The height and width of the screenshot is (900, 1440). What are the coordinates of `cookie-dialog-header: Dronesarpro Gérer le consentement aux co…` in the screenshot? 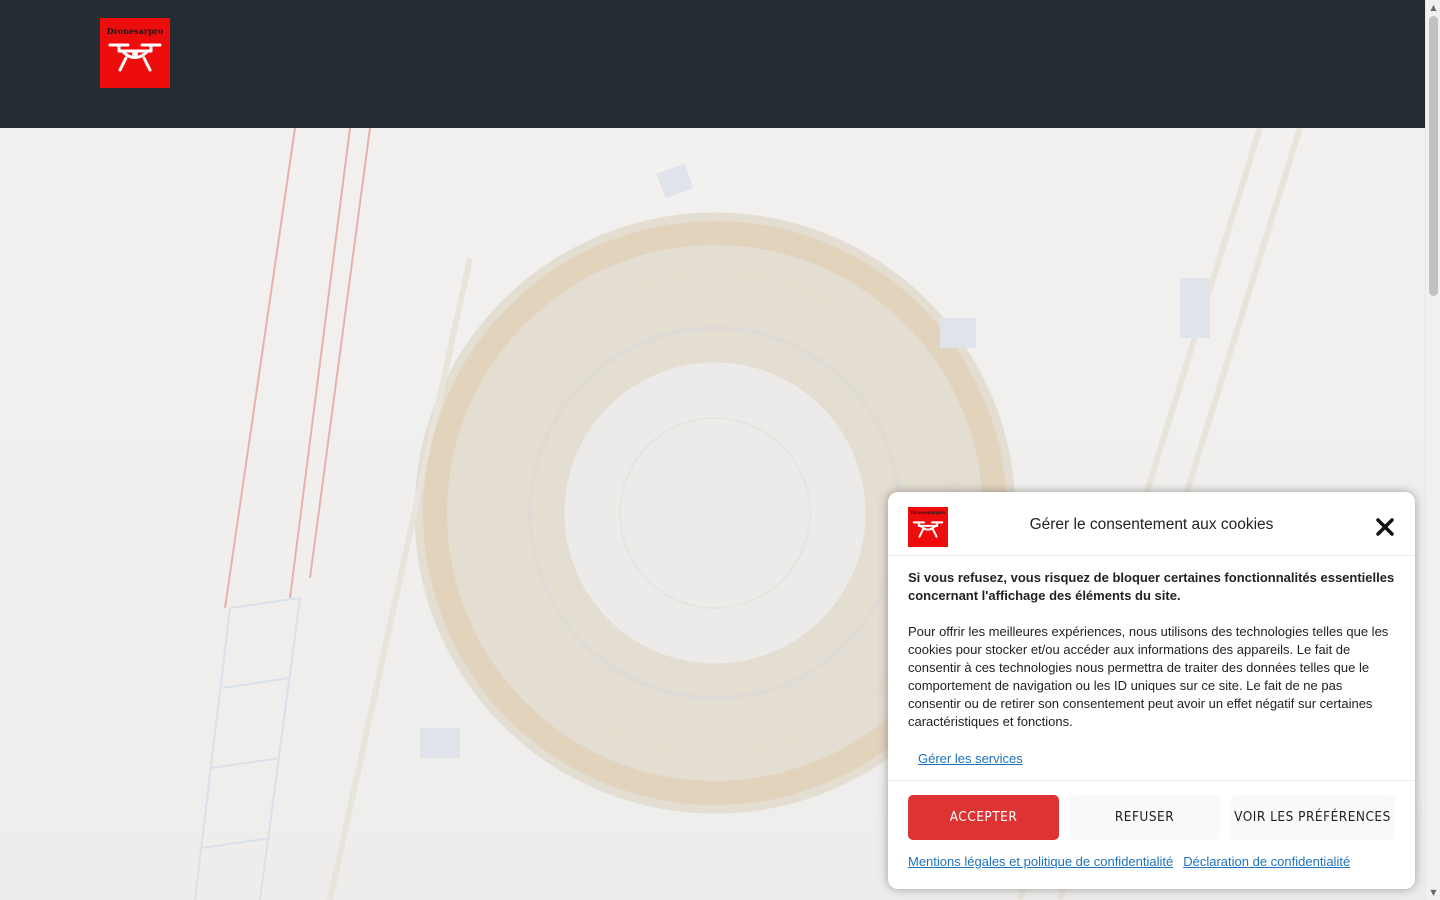 It's located at (1151, 524).